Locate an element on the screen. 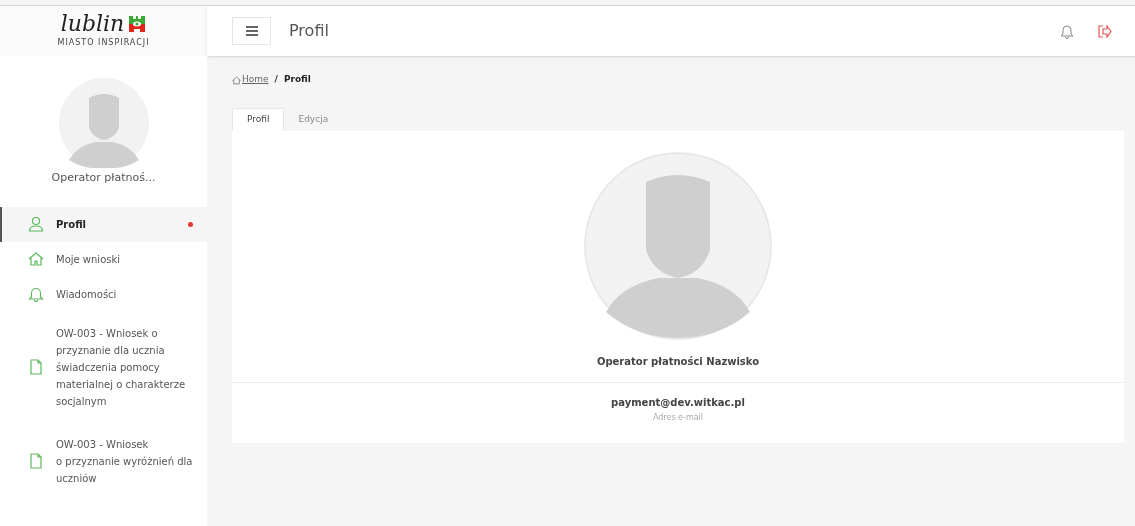 Image resolution: width=1135 pixels, height=526 pixels. logo-tagline: MIASTO INSPIRACJI is located at coordinates (103, 43).